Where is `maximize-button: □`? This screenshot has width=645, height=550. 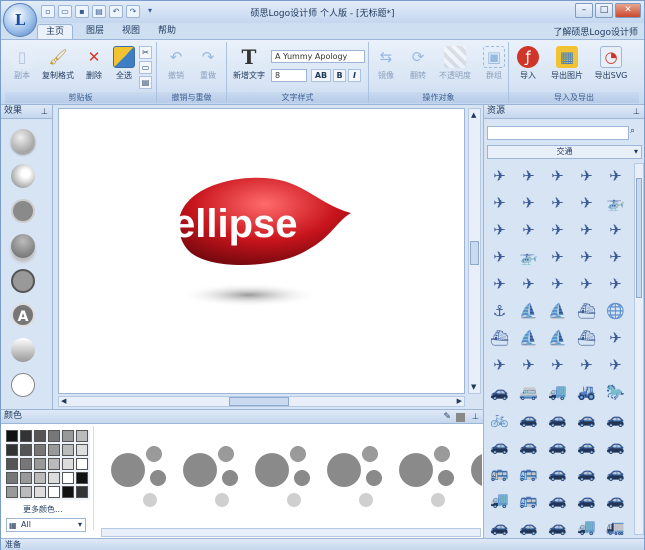 maximize-button: □ is located at coordinates (604, 10).